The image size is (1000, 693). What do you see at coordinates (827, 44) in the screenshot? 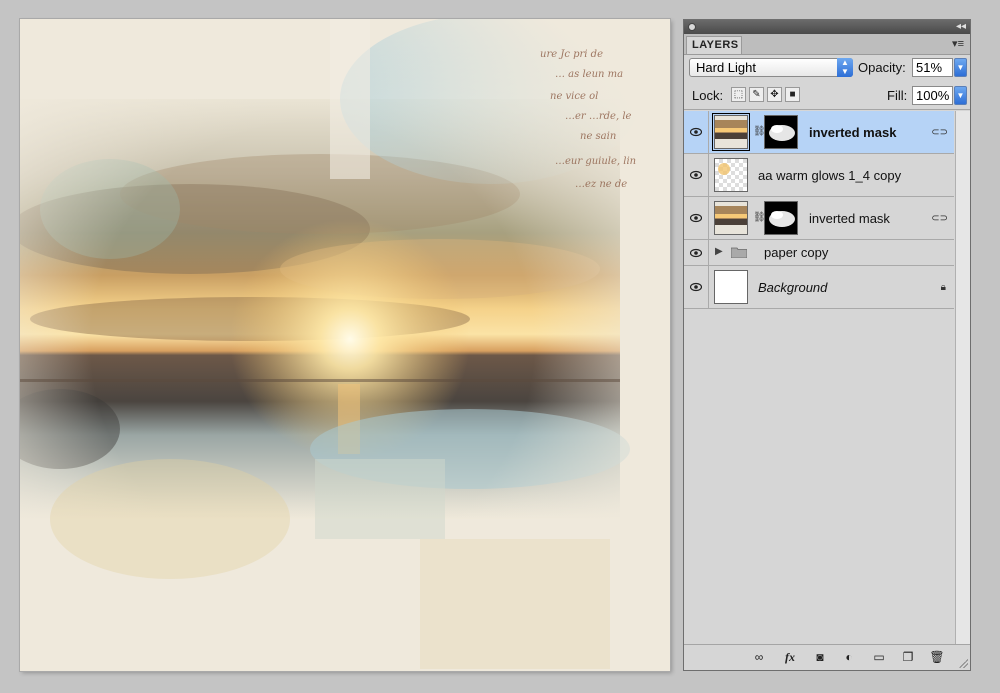
I see `panel-tabbar: LAYERS ▾≡` at bounding box center [827, 44].